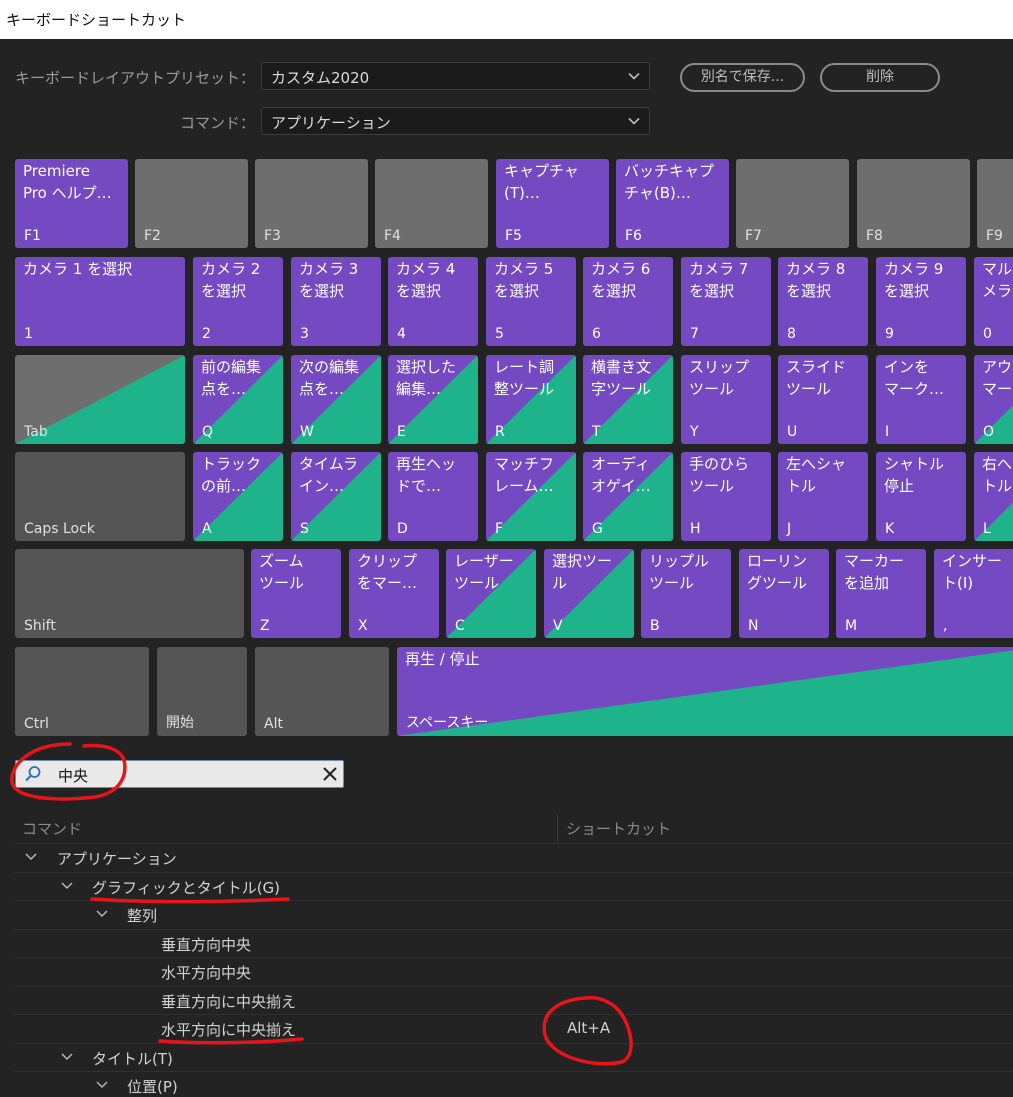  I want to click on key-f4: F4, so click(431, 203).